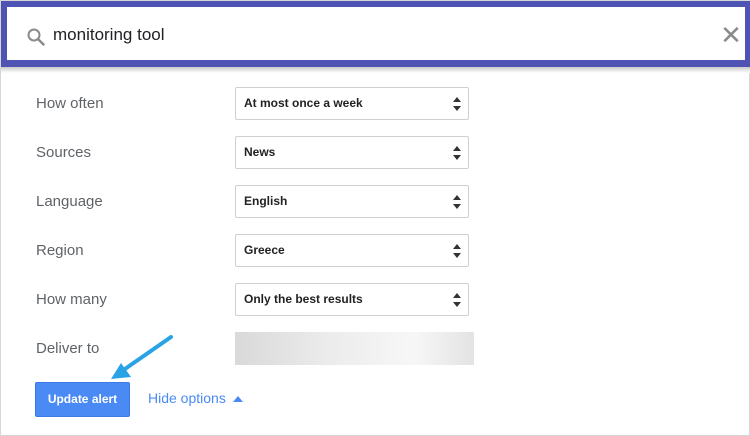 The height and width of the screenshot is (436, 750). What do you see at coordinates (238, 399) in the screenshot?
I see `caret-up-icon` at bounding box center [238, 399].